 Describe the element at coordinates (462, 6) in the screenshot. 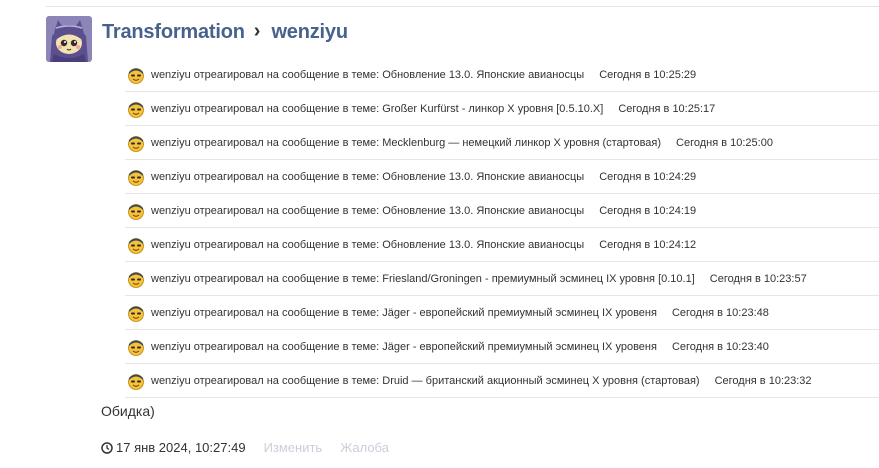

I see `top-divider` at that location.